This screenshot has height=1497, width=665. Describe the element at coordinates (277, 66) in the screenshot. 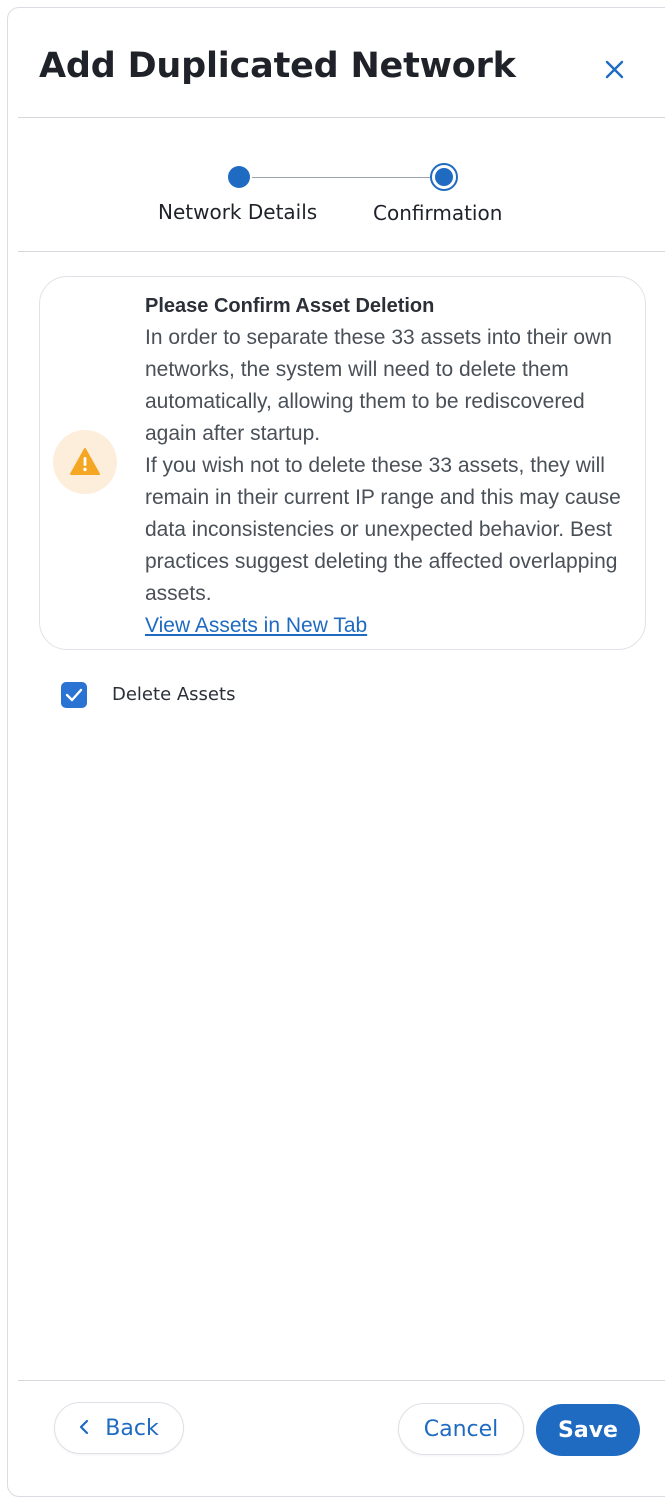

I see `dialog-title: Add Duplicated Network` at that location.